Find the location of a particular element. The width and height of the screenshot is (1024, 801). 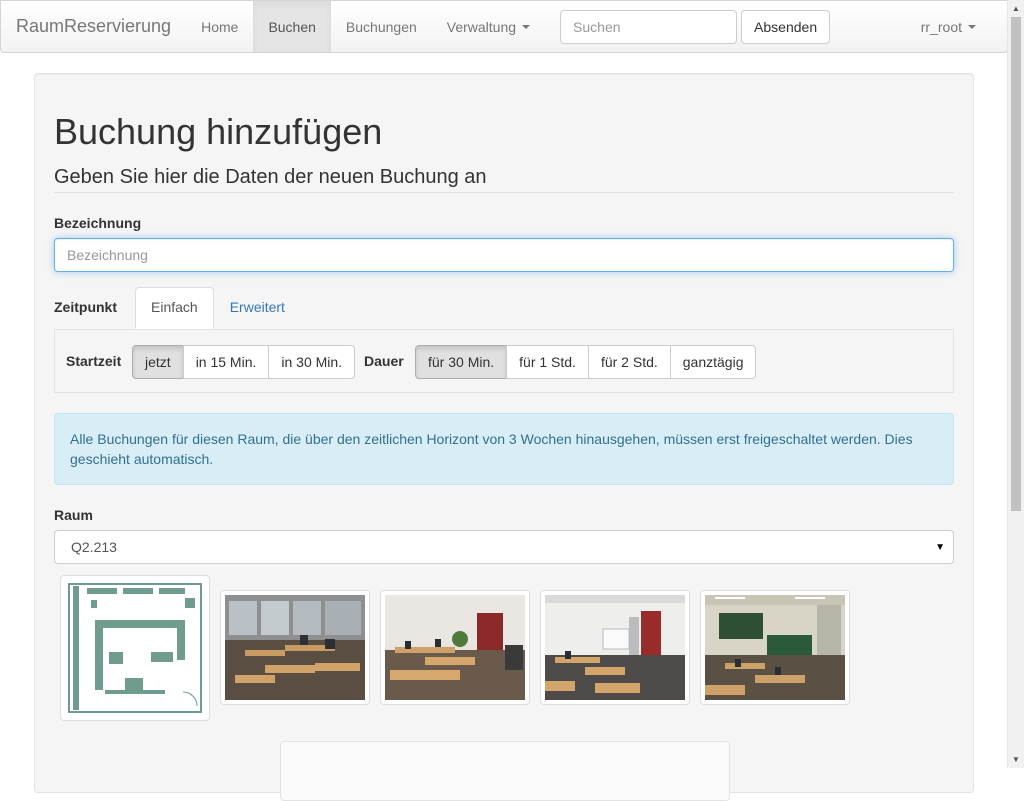

page-title: Buchung hinzufügen is located at coordinates (218, 131).